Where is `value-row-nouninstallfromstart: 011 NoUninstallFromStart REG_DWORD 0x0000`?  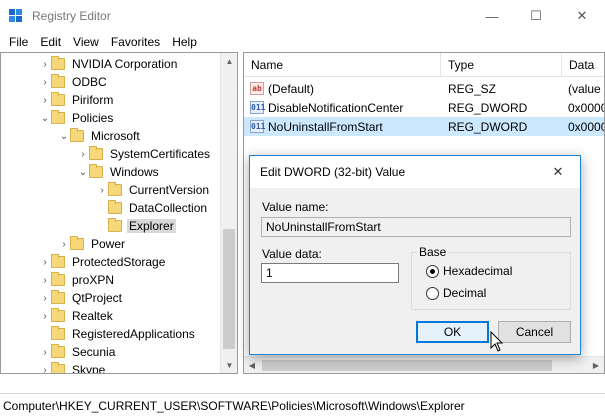 value-row-nouninstallfromstart: 011 NoUninstallFromStart REG_DWORD 0x0000 is located at coordinates (424, 126).